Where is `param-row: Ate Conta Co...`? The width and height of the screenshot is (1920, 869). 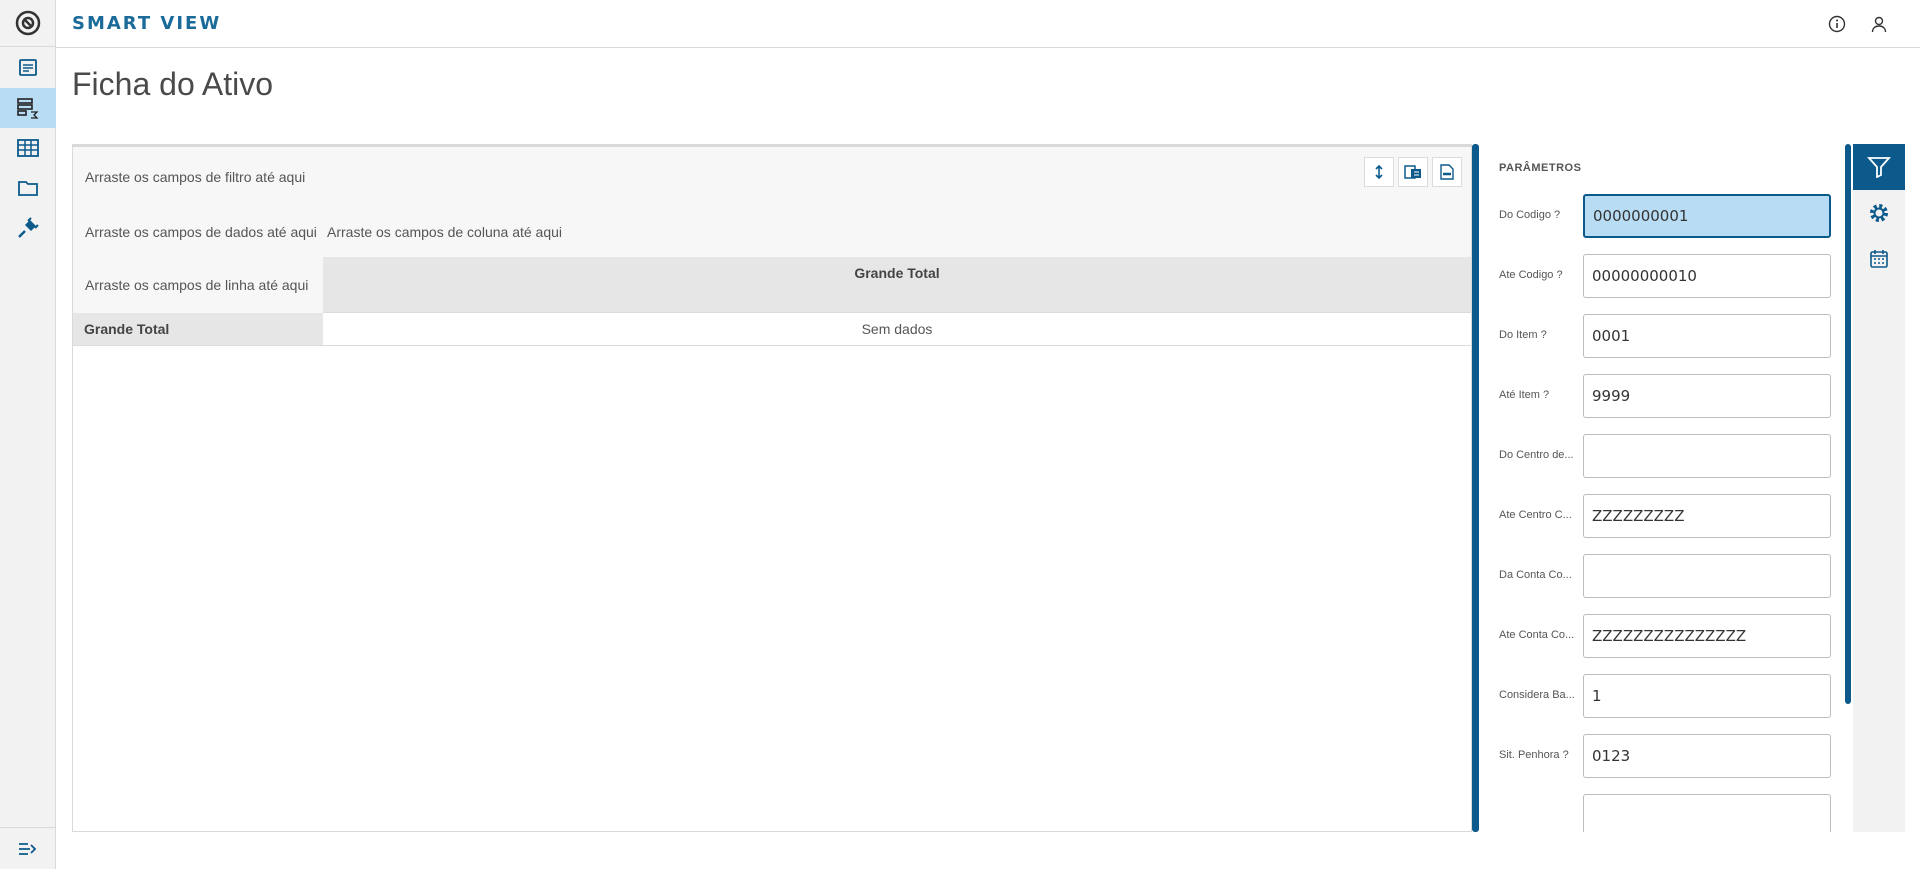
param-row: Ate Conta Co... is located at coordinates (1662, 636).